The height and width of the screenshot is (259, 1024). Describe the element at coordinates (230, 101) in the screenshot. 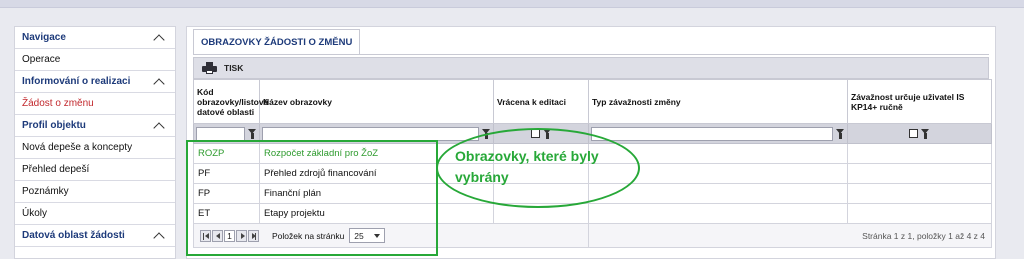

I see `column-header-code: Kód obrazovky/listové datové oblasti` at that location.